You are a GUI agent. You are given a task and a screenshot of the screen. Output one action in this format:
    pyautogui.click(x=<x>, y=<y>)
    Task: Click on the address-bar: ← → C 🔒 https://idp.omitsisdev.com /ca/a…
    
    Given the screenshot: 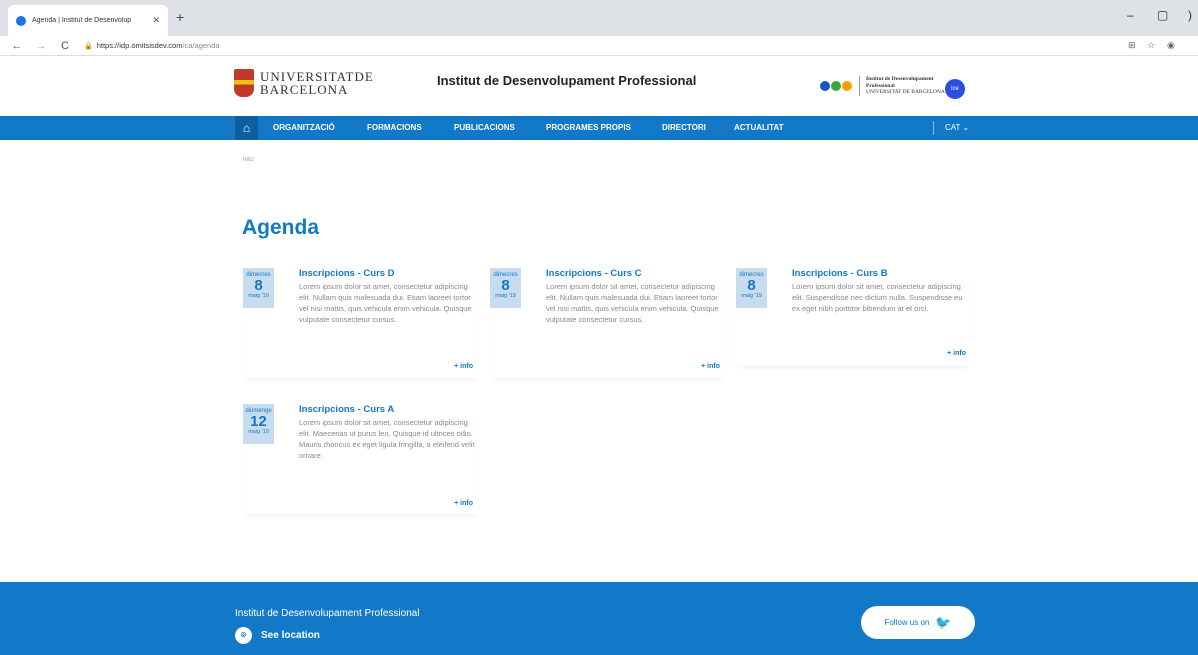 What is the action you would take?
    pyautogui.click(x=599, y=46)
    